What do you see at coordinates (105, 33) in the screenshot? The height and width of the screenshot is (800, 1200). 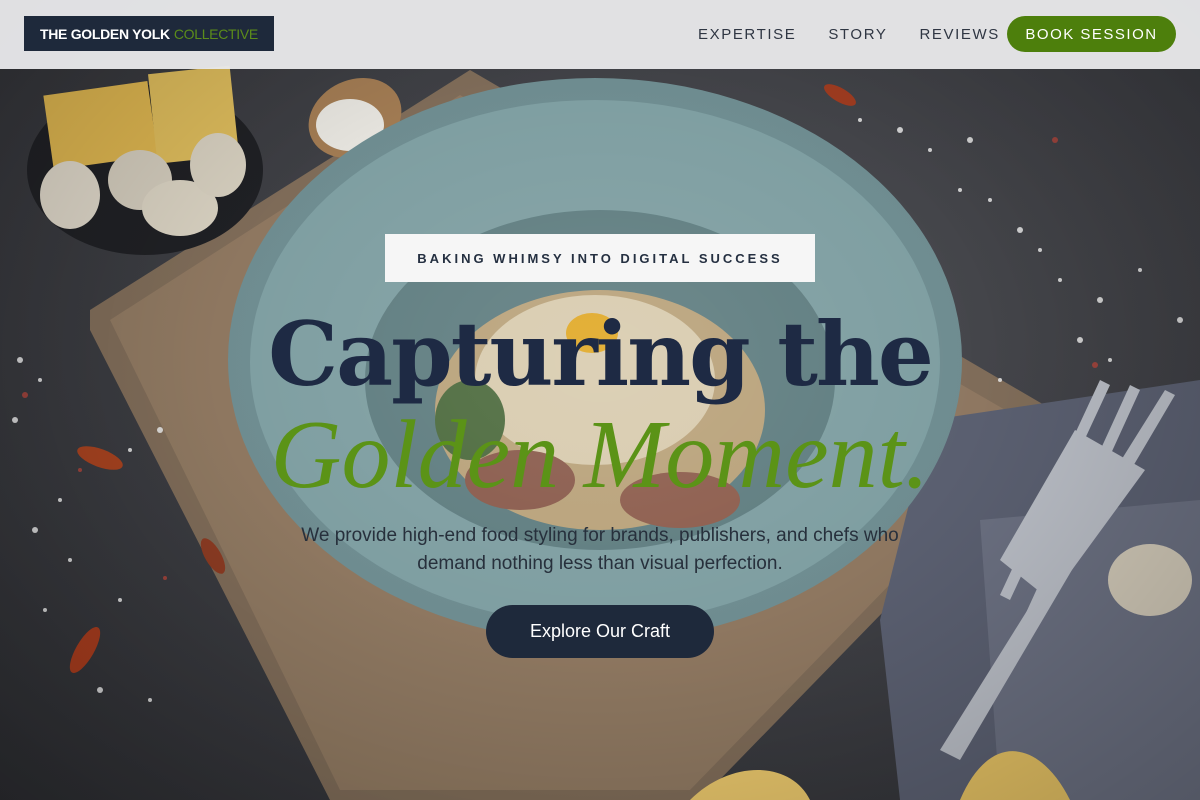 I see `brand-name: THE GOLDEN YOLK` at bounding box center [105, 33].